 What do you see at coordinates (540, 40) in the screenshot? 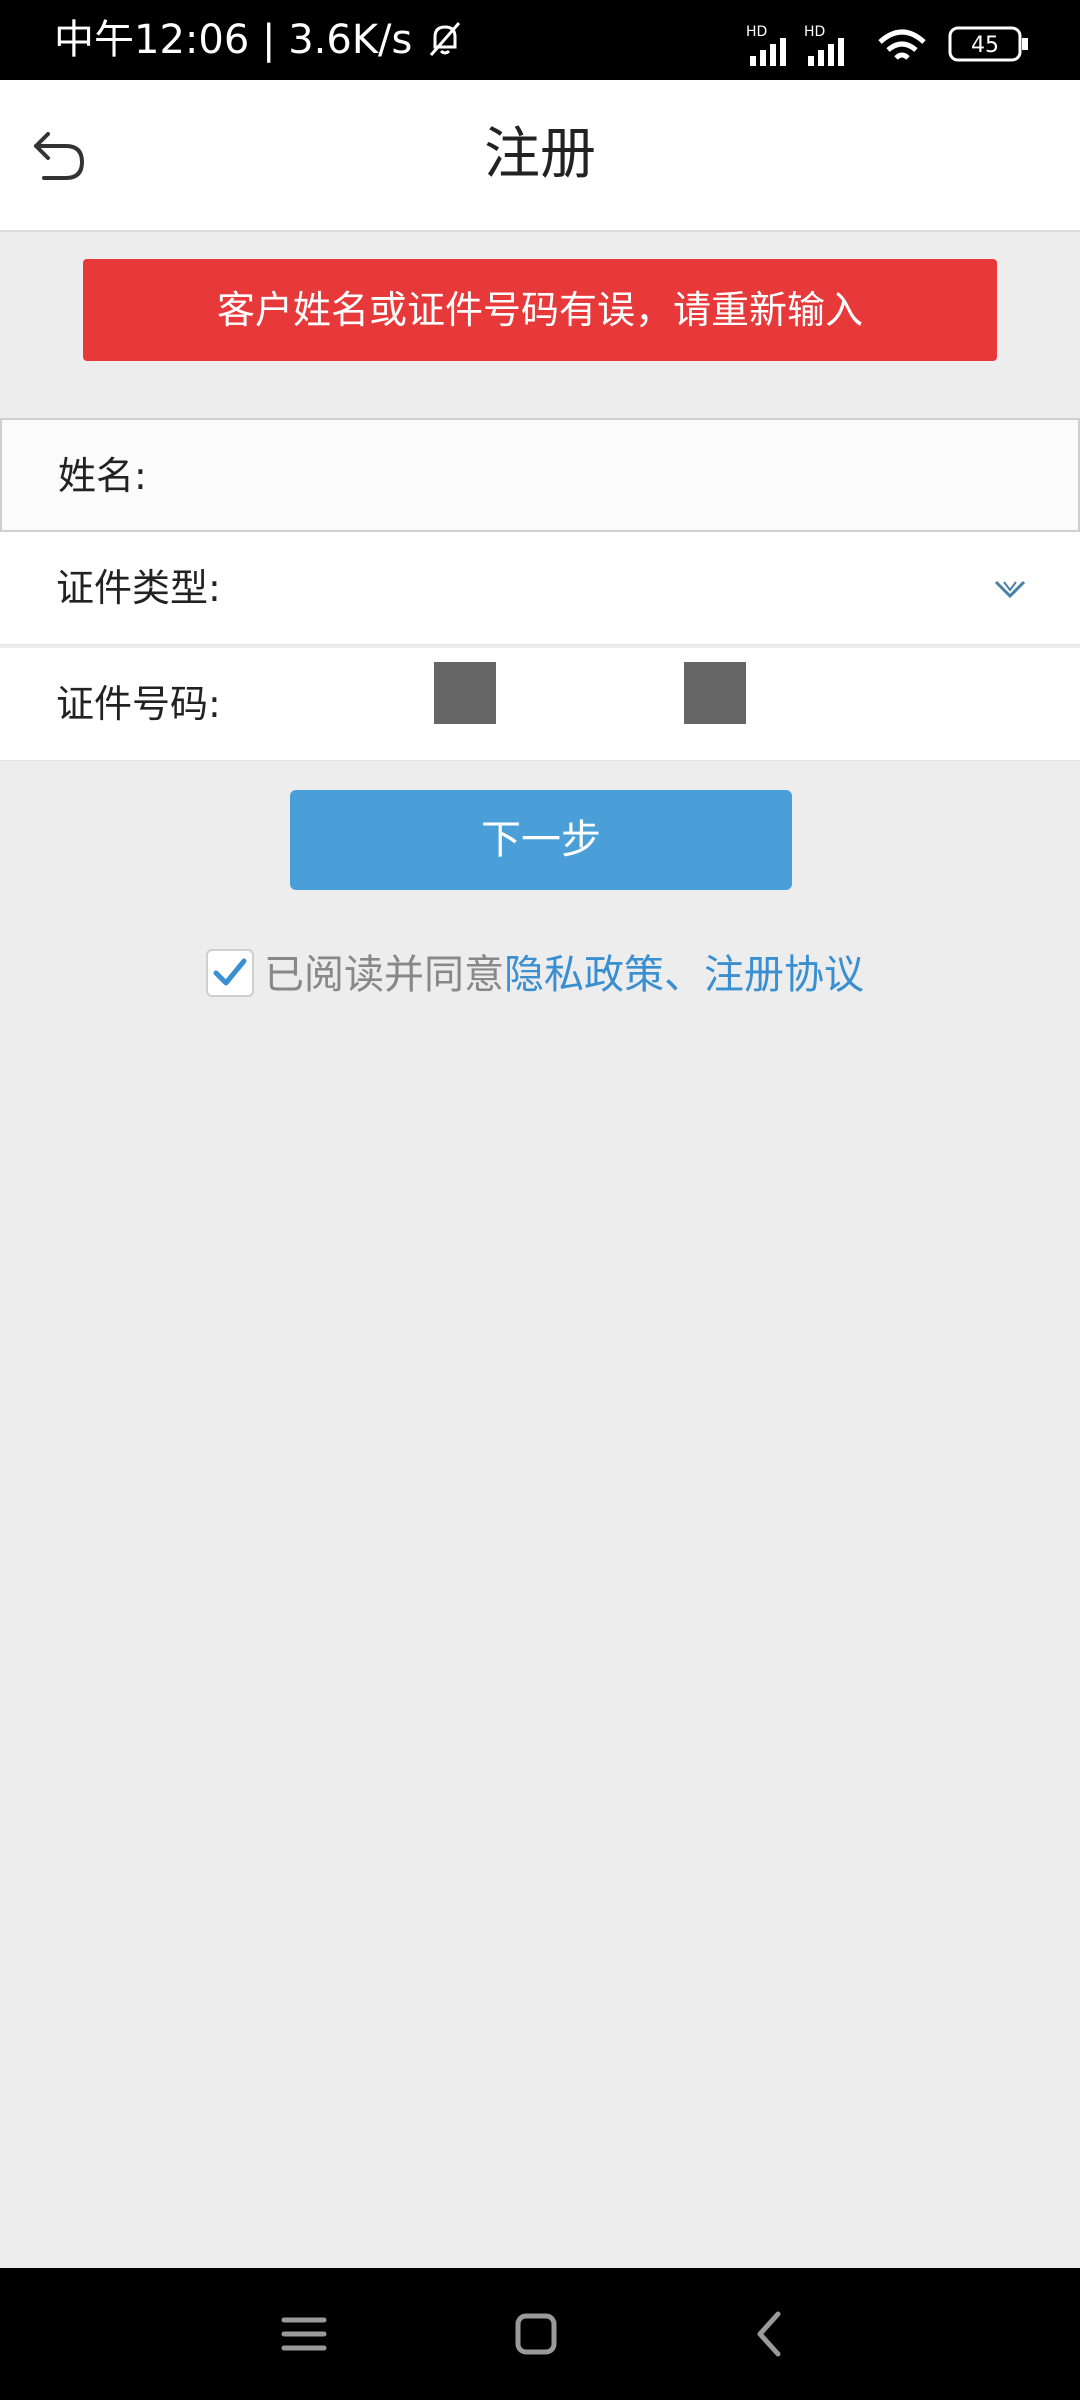
I see `status-bar: 中午12:06 | 3.6K/s HD HD 45` at bounding box center [540, 40].